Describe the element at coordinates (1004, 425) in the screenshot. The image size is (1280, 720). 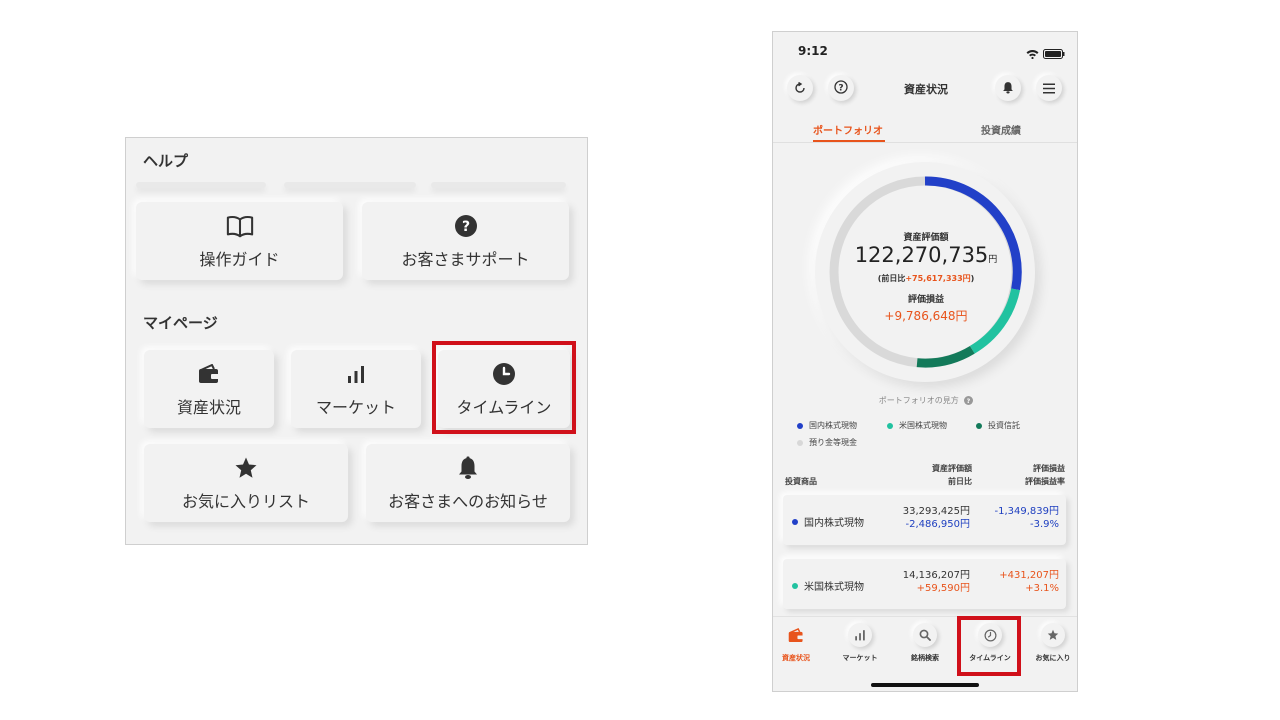
I see `legend-label: 投資信託` at that location.